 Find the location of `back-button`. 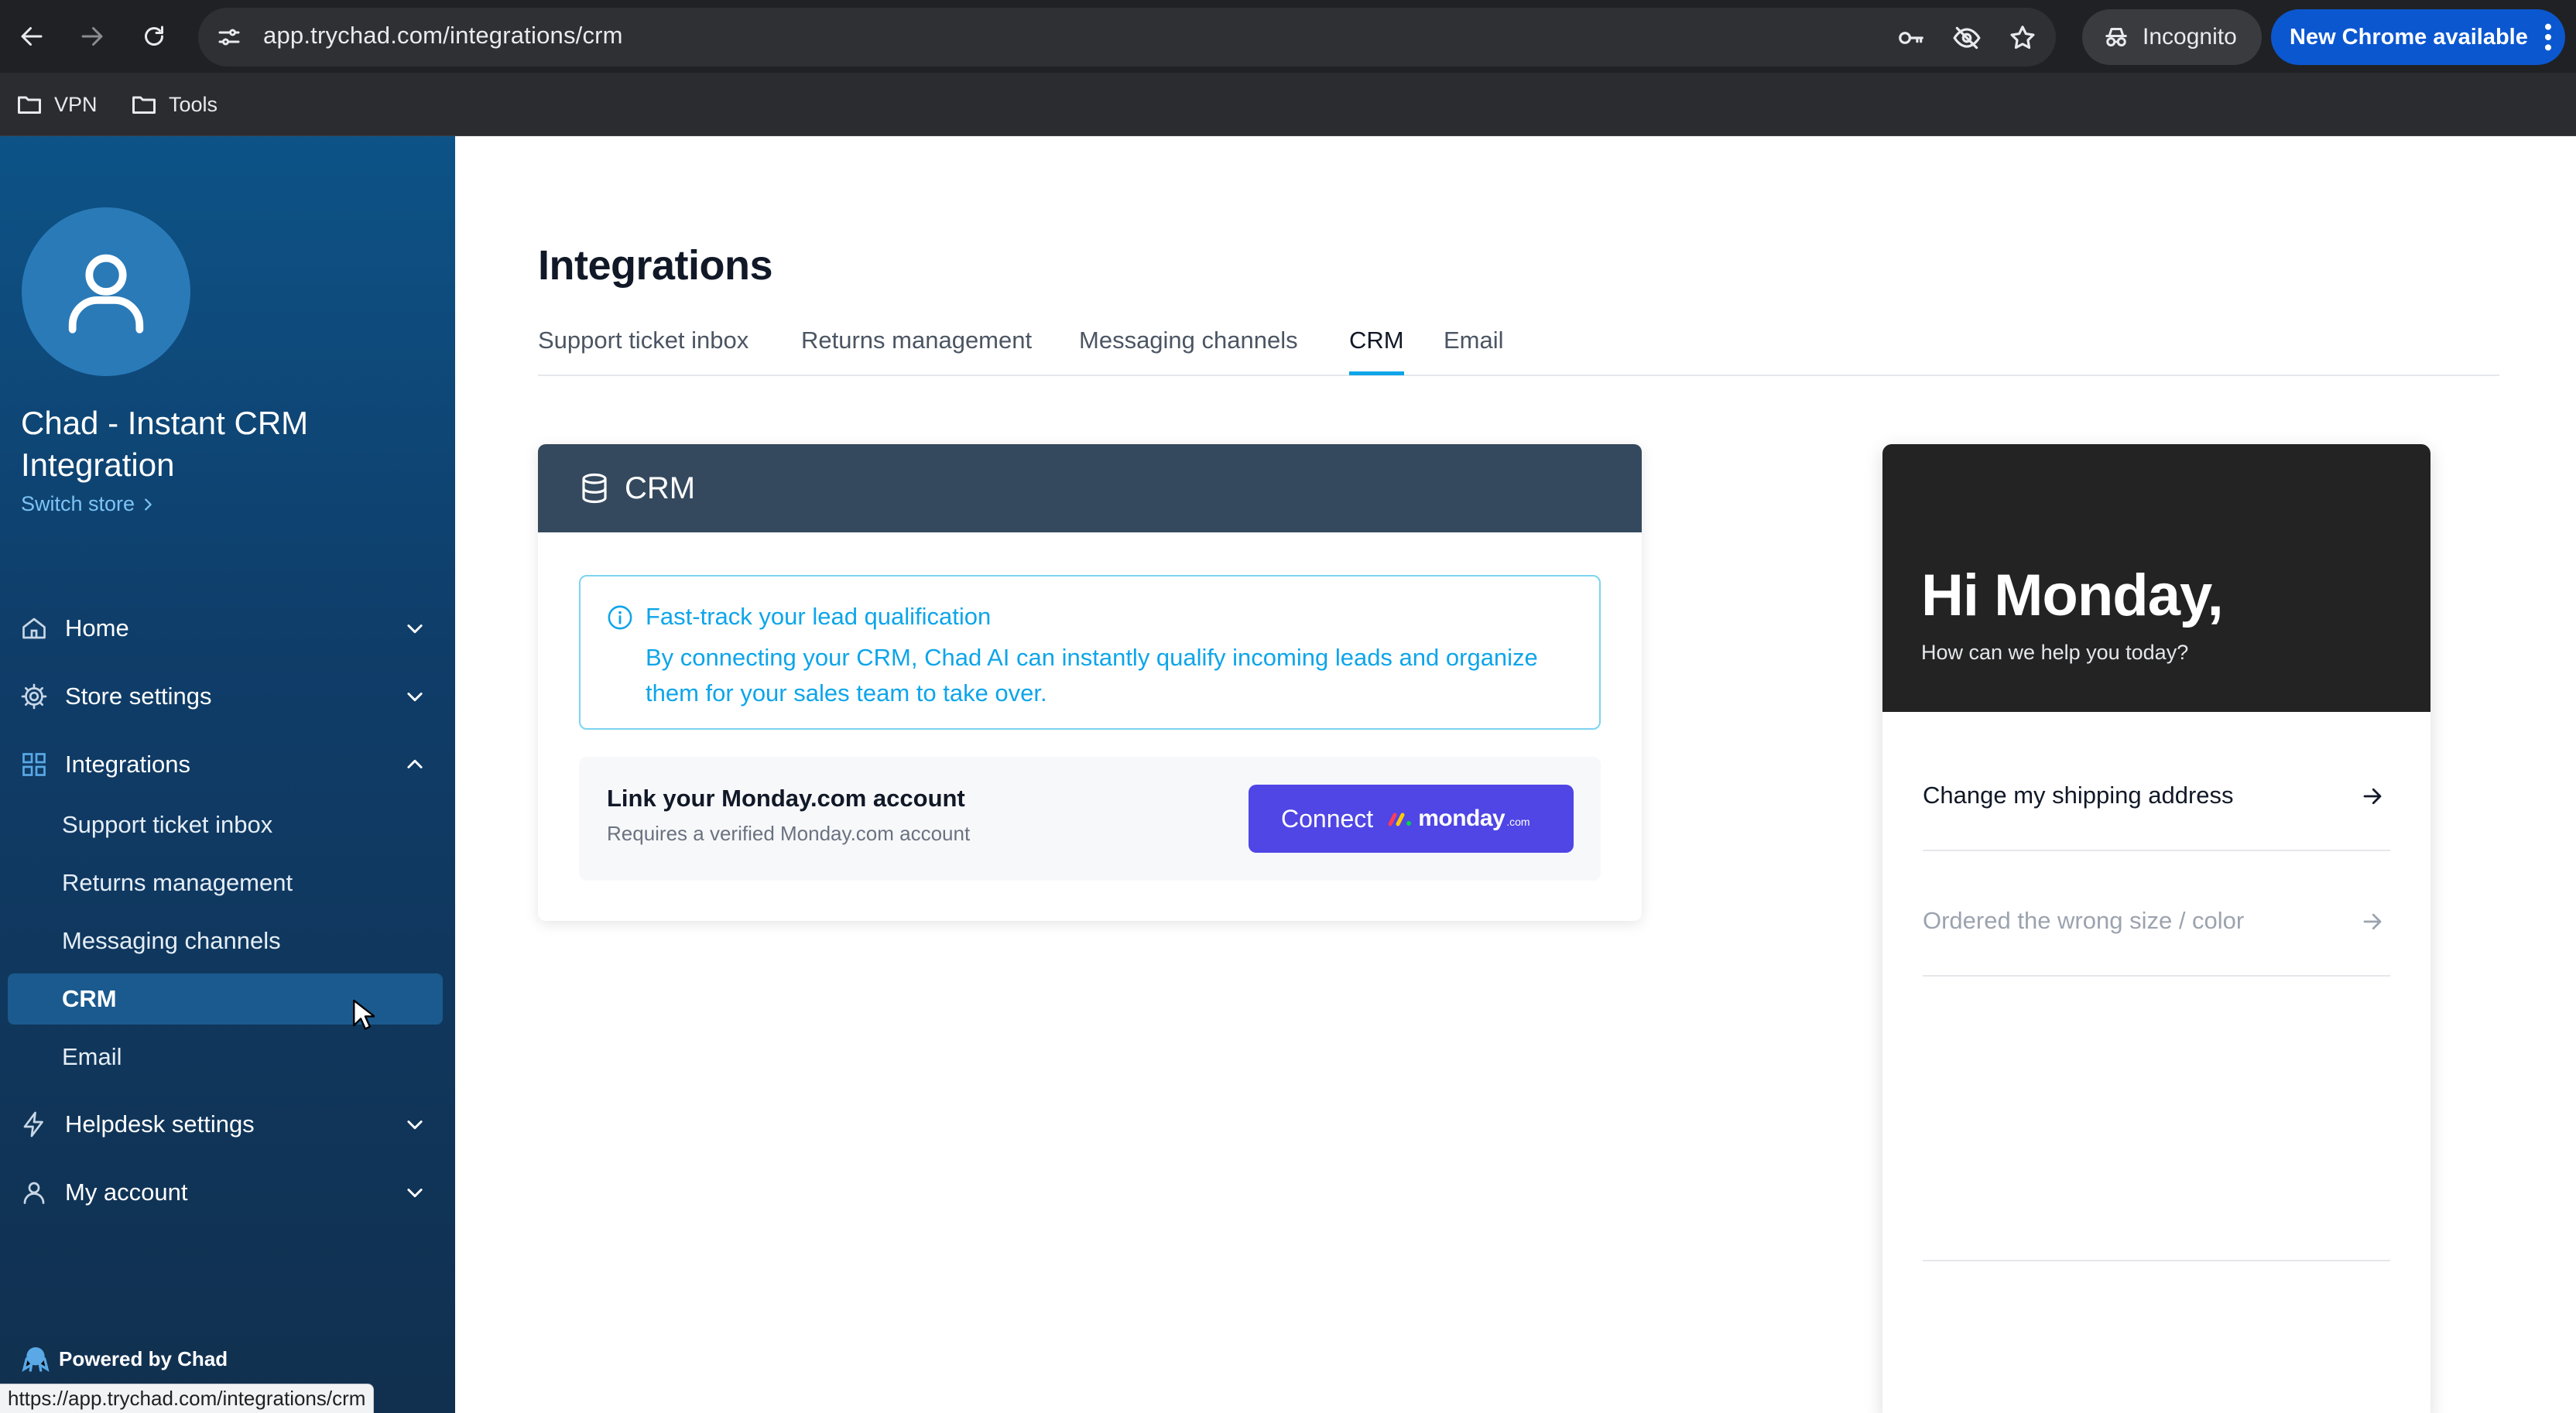

back-button is located at coordinates (32, 36).